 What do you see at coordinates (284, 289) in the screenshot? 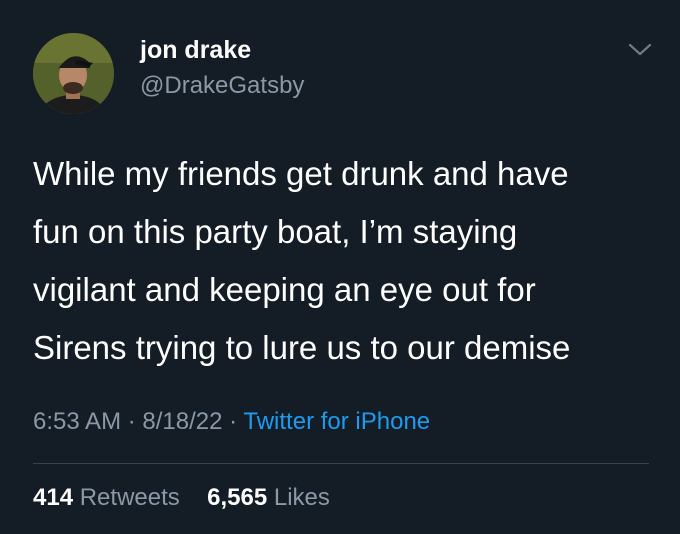
I see `tweet-text-line: vigilant and keeping an eye out for` at bounding box center [284, 289].